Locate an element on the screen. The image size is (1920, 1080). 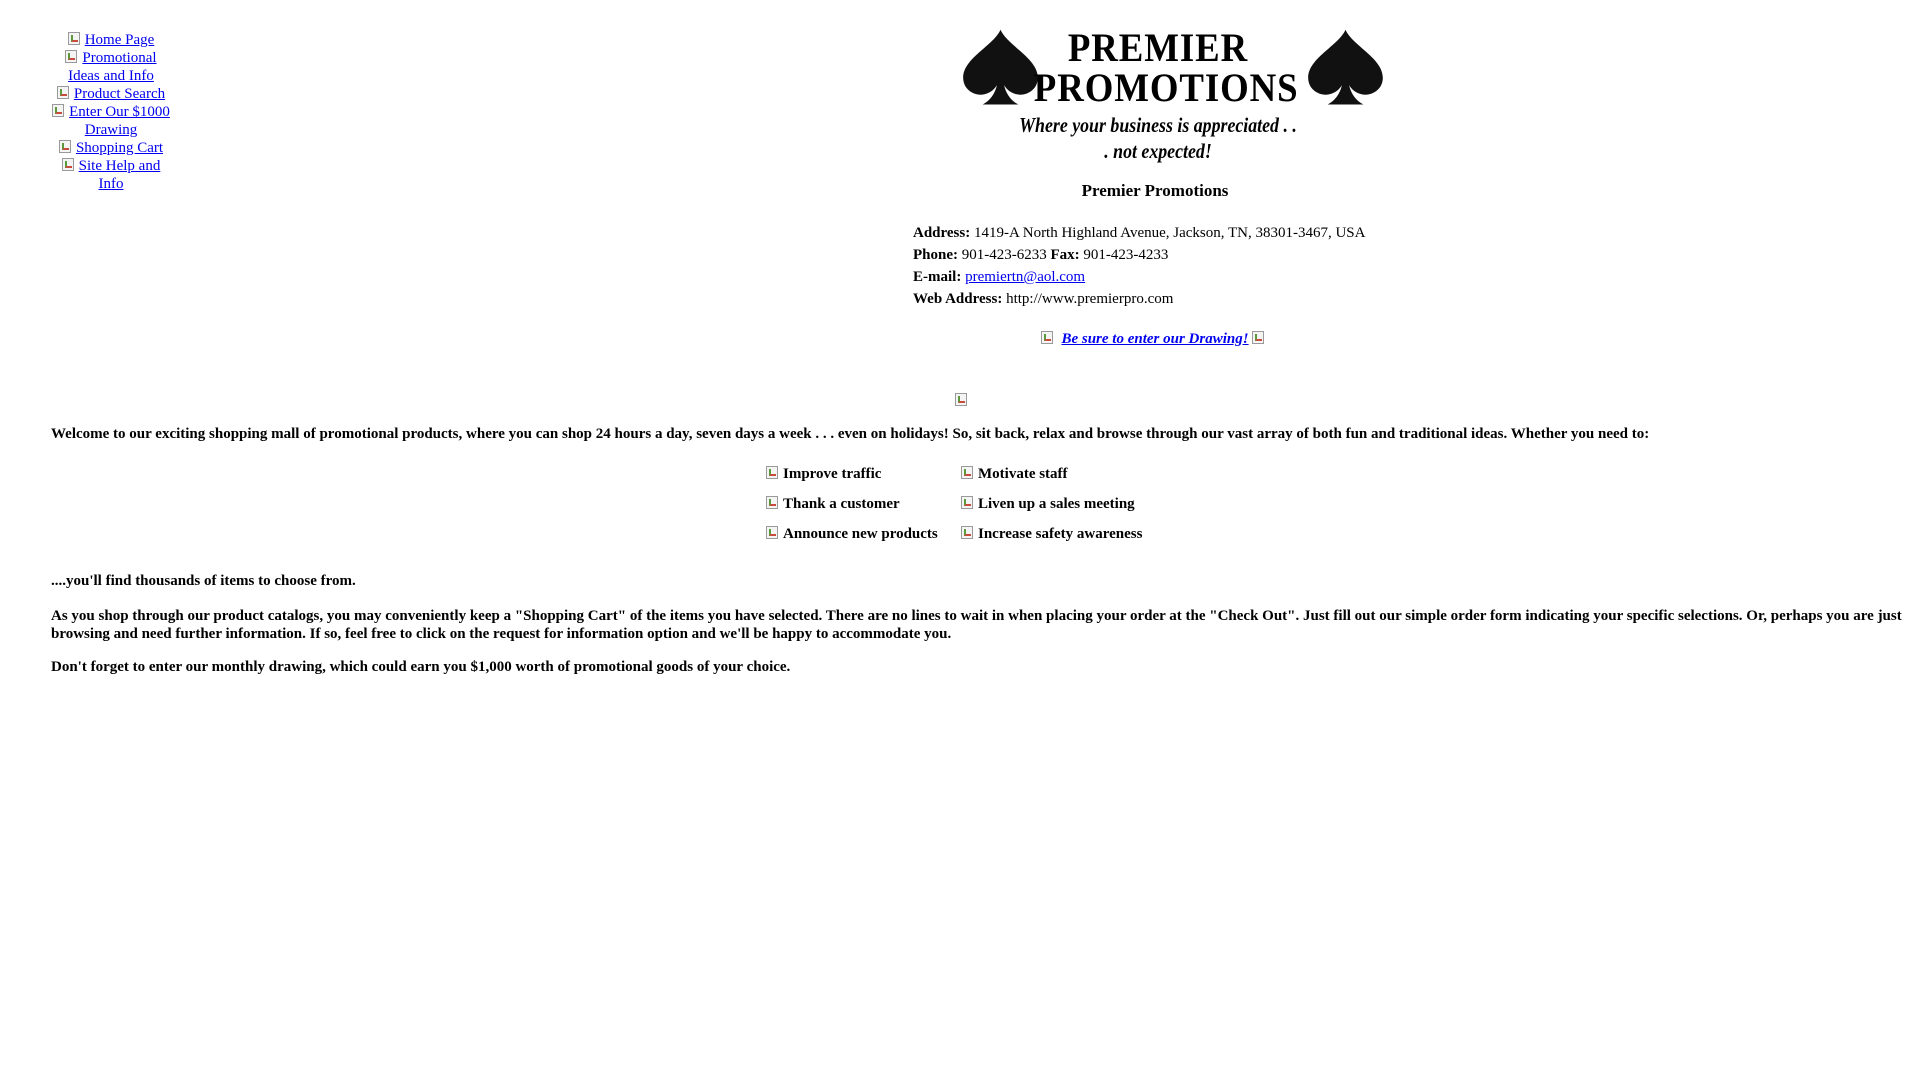
home-page-broken-image-icon is located at coordinates (74, 39).